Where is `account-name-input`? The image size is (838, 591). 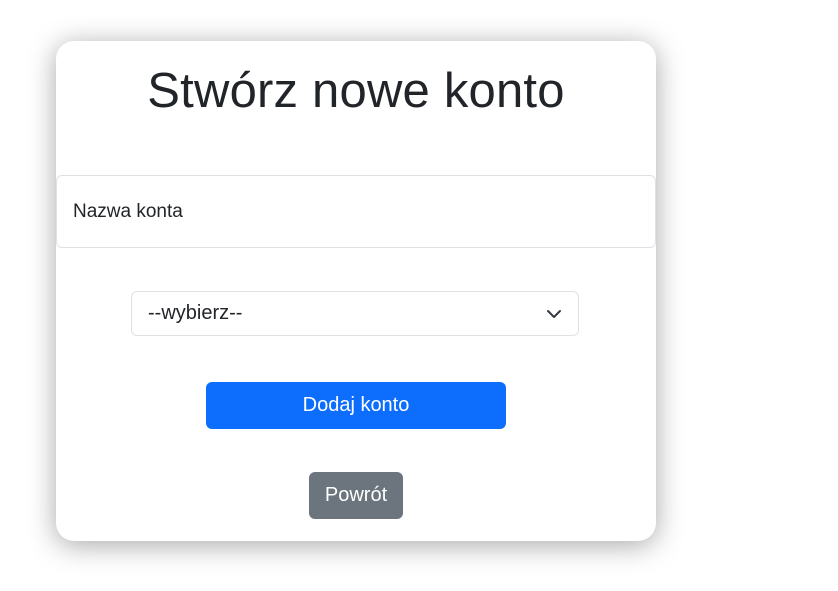
account-name-input is located at coordinates (356, 211).